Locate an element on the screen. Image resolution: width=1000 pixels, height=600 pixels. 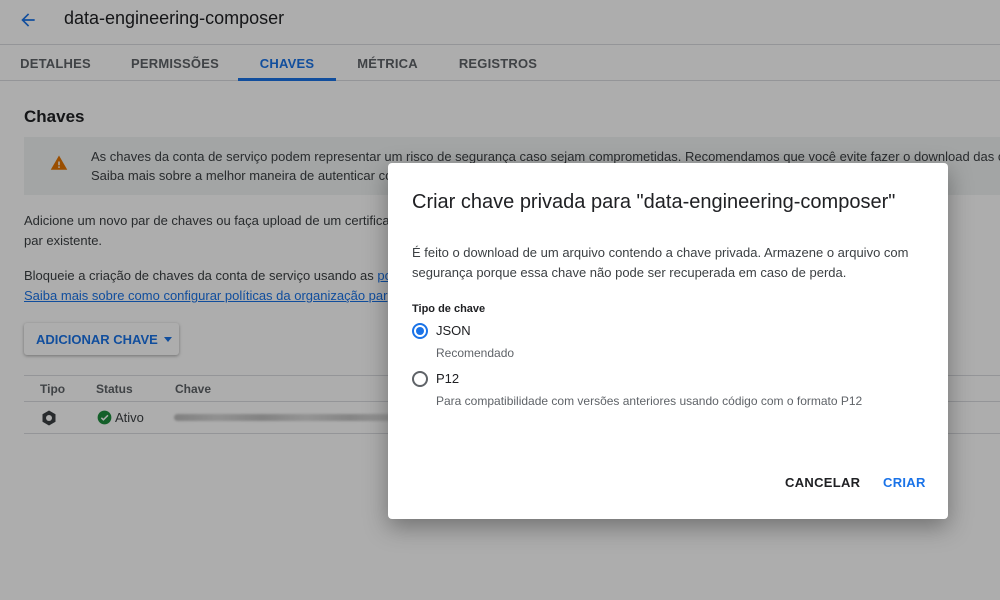
key-type-label: Tipo de chave is located at coordinates (449, 309).